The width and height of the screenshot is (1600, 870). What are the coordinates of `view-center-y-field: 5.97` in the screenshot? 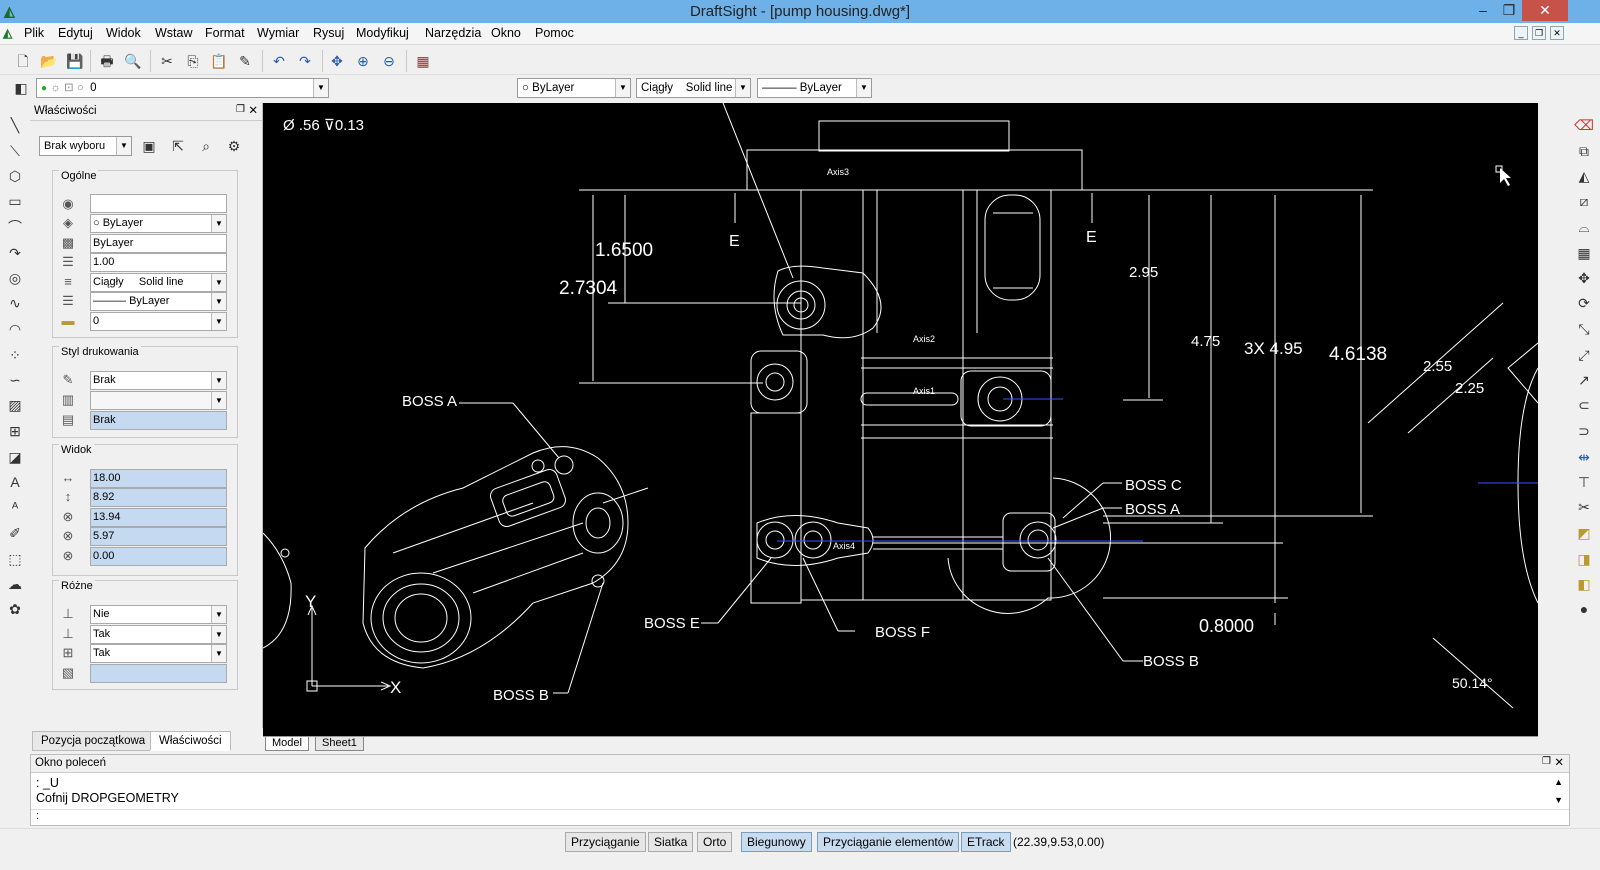 It's located at (158, 536).